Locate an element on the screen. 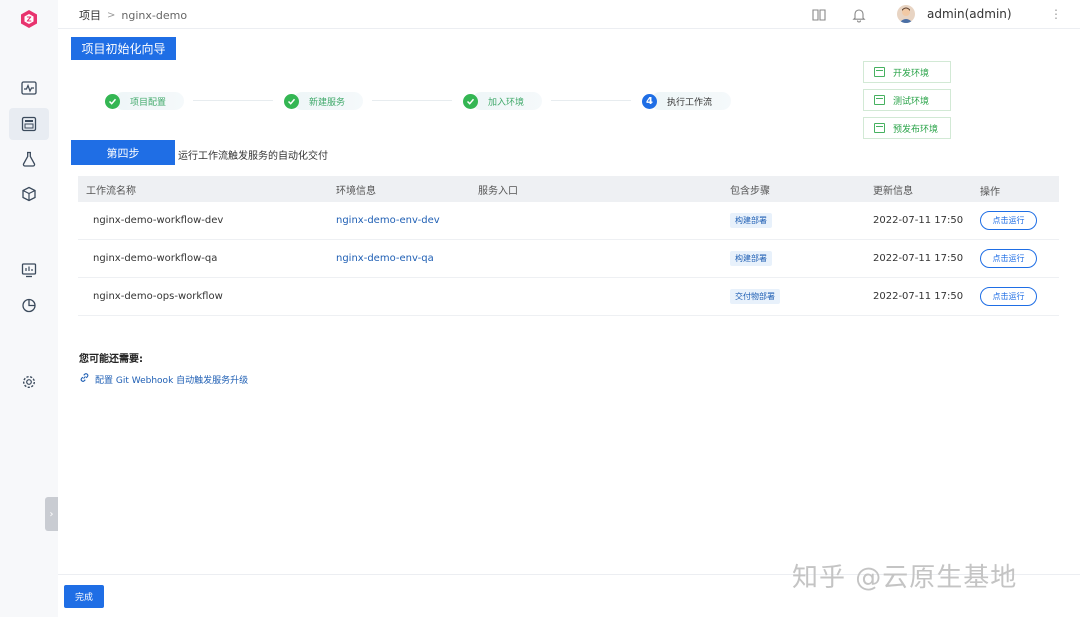 This screenshot has height=617, width=1080. column-header: 更新信息 is located at coordinates (893, 191).